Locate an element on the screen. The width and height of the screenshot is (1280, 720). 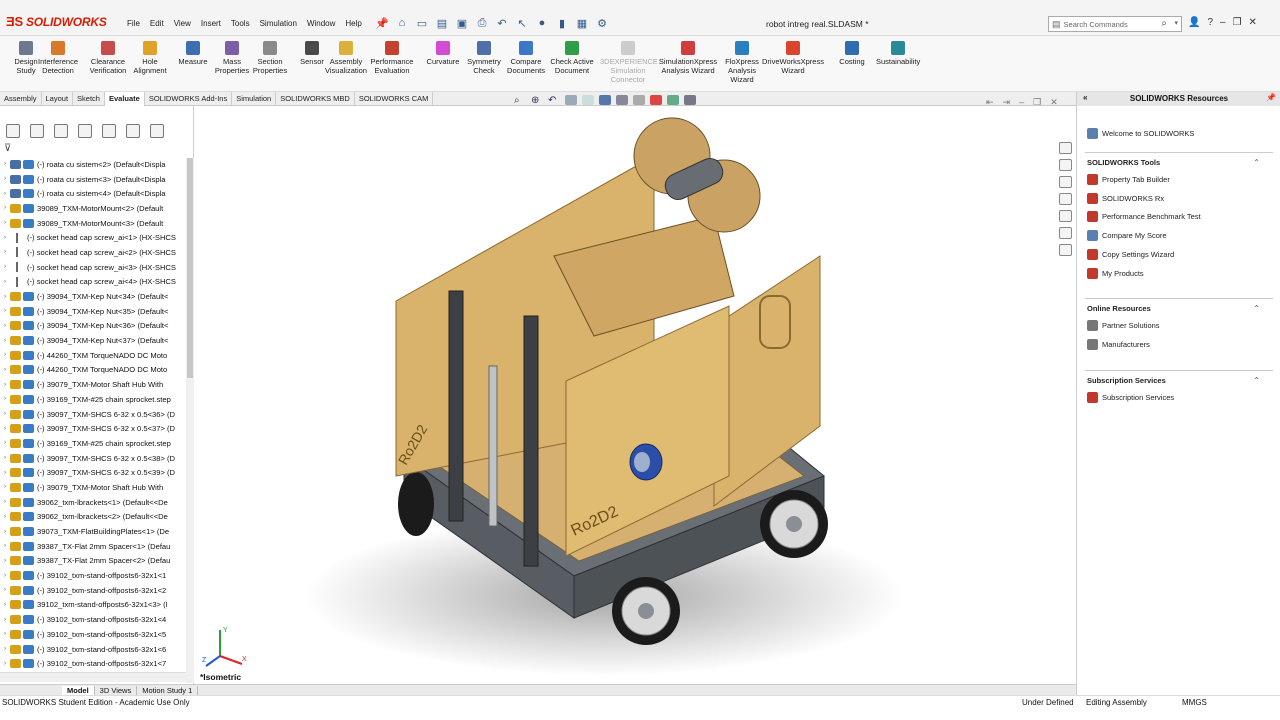
ribbon-sustainability-button: Sustainability is located at coordinates (898, 53).